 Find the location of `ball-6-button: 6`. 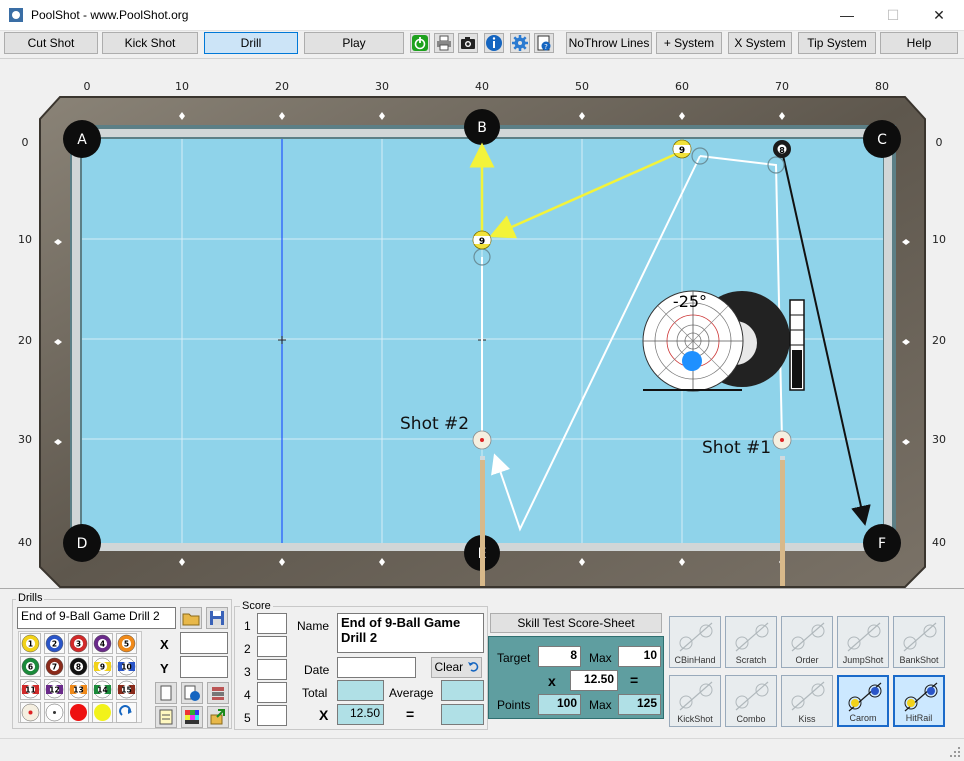

ball-6-button: 6 is located at coordinates (30, 666).